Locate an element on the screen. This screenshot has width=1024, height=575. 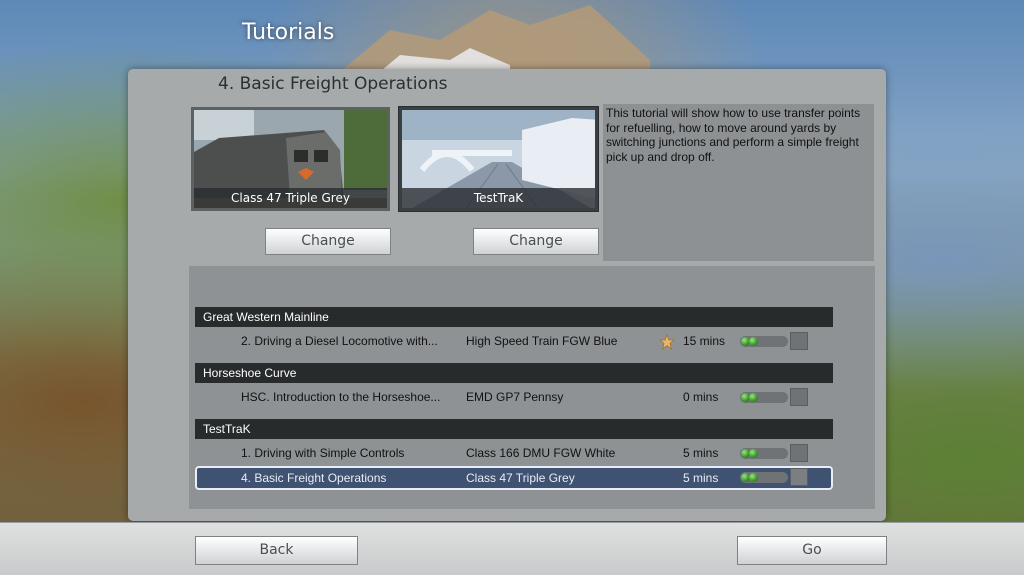
tutorial-time: 15 mins is located at coordinates (704, 341).